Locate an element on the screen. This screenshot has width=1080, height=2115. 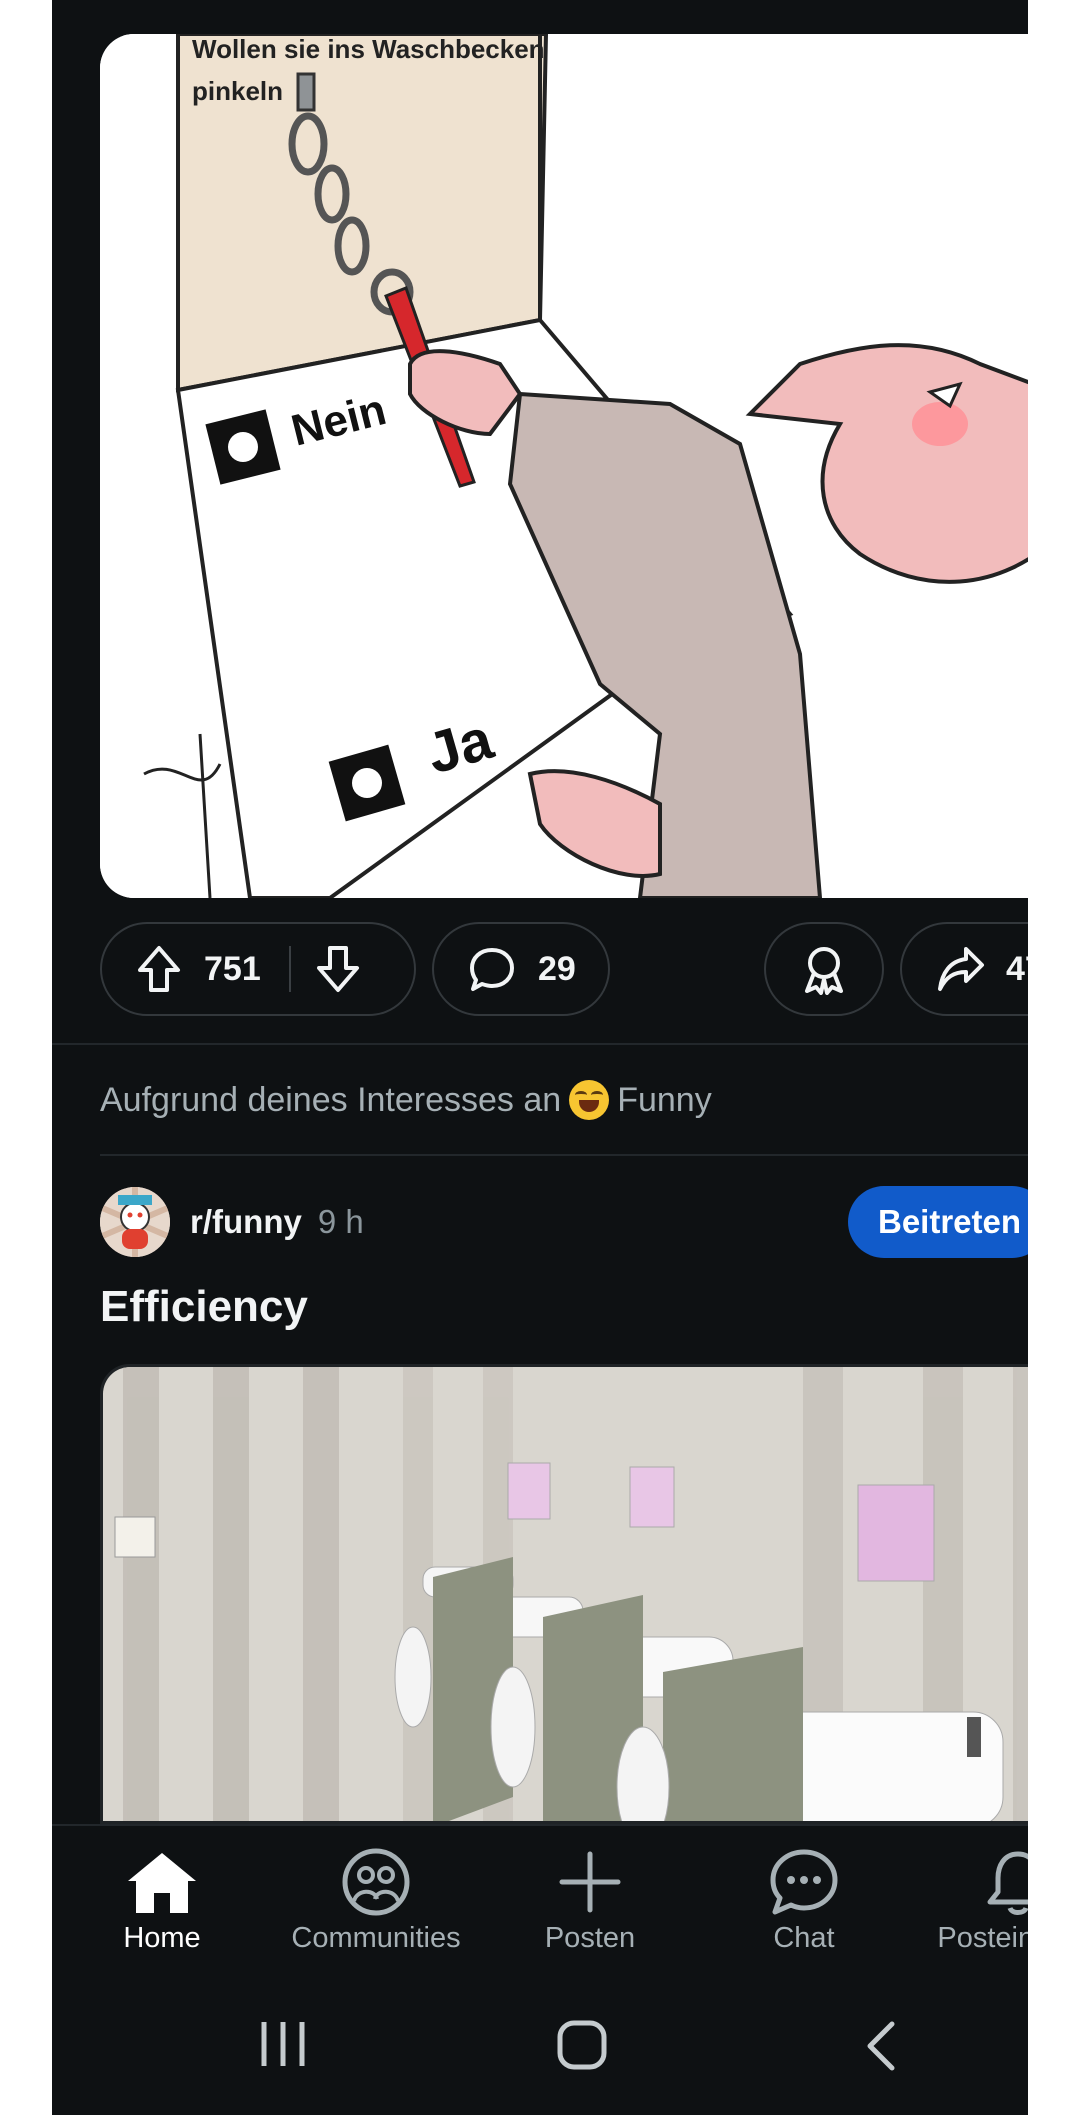
share-button: 47 is located at coordinates (964, 969).